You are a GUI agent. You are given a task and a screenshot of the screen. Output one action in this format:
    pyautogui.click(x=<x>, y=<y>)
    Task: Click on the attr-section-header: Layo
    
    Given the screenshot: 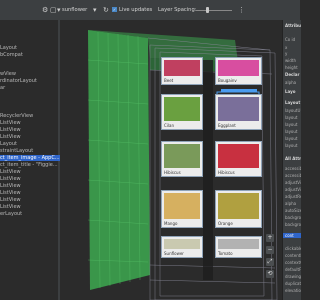 What is the action you would take?
    pyautogui.click(x=290, y=91)
    